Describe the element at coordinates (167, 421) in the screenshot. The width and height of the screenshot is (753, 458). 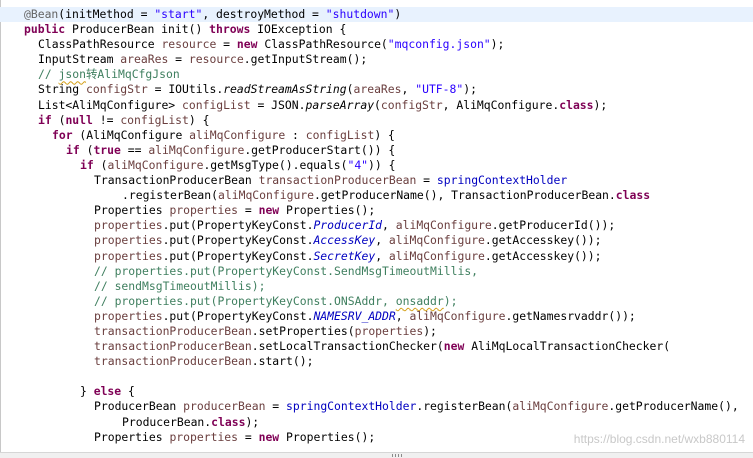
I see `code-token: ProducerBean.` at that location.